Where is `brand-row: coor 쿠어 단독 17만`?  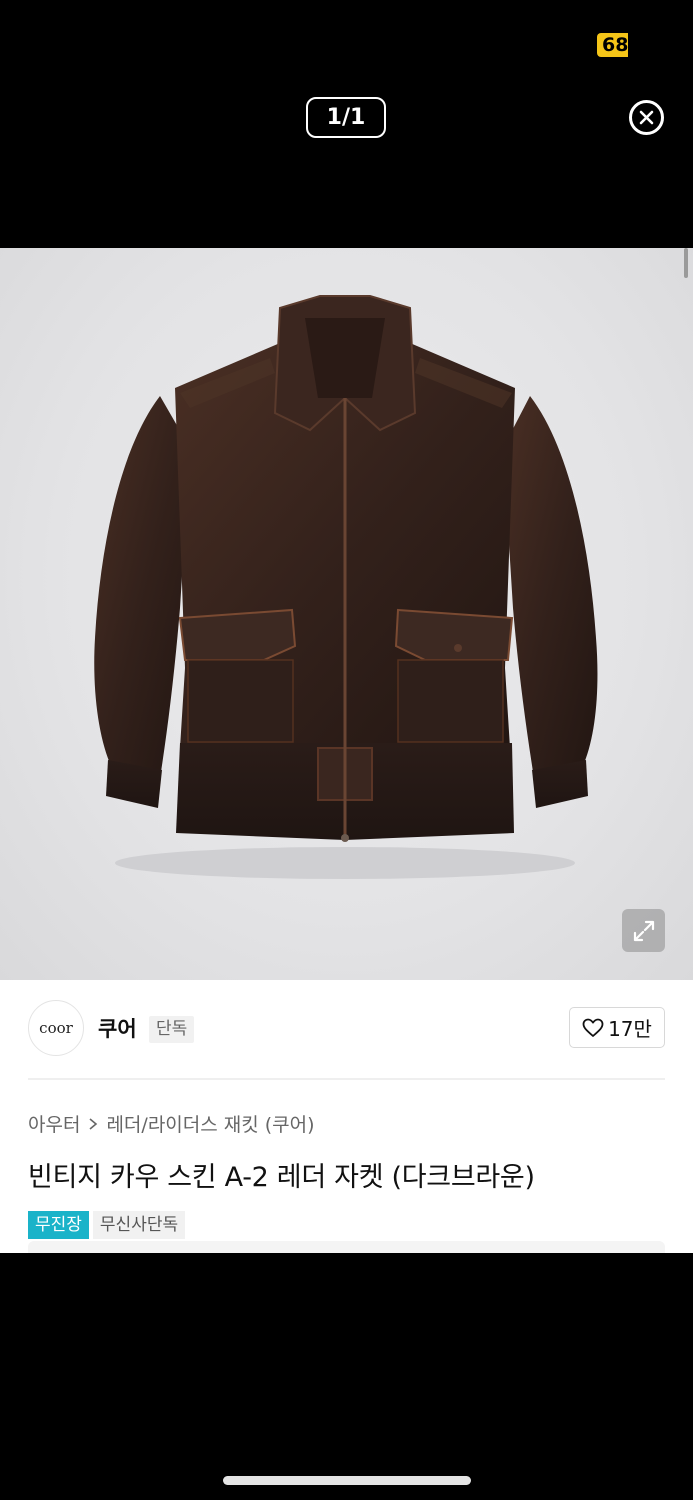 brand-row: coor 쿠어 단독 17만 is located at coordinates (346, 1029).